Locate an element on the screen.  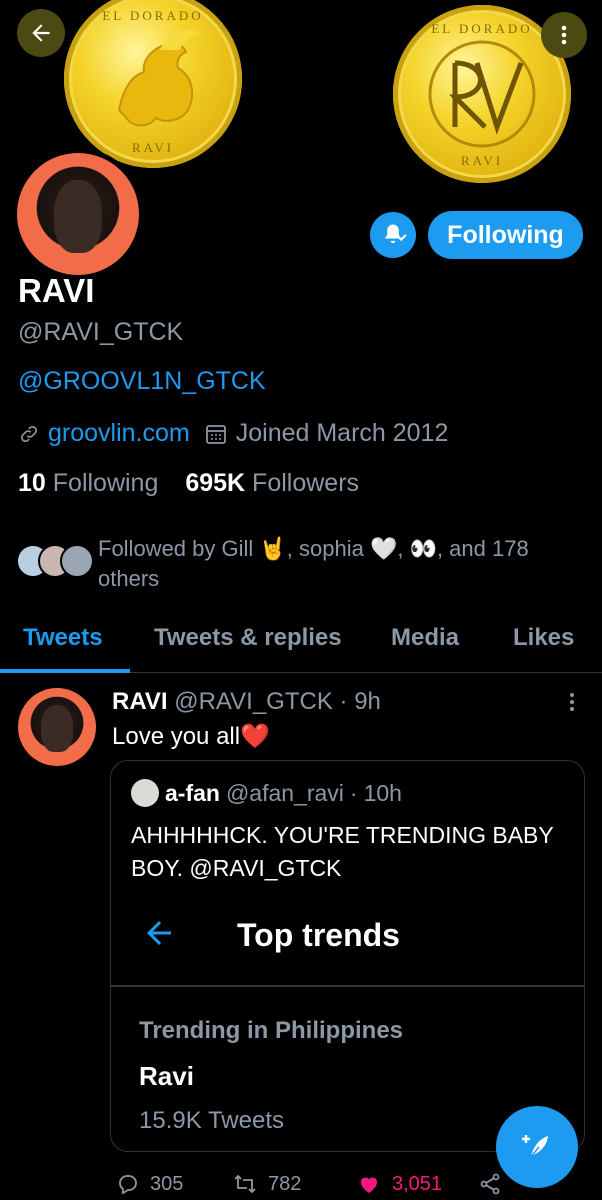
following-count: 10 is located at coordinates (32, 483).